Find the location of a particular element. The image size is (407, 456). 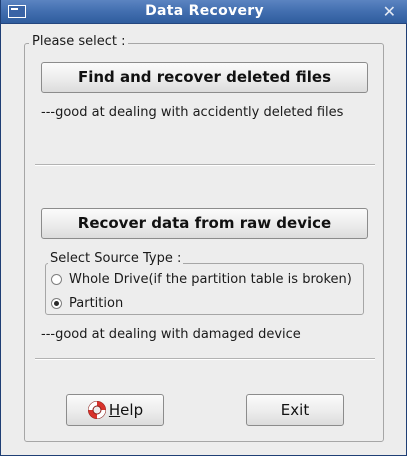

lifebuoy-icon is located at coordinates (96, 410).